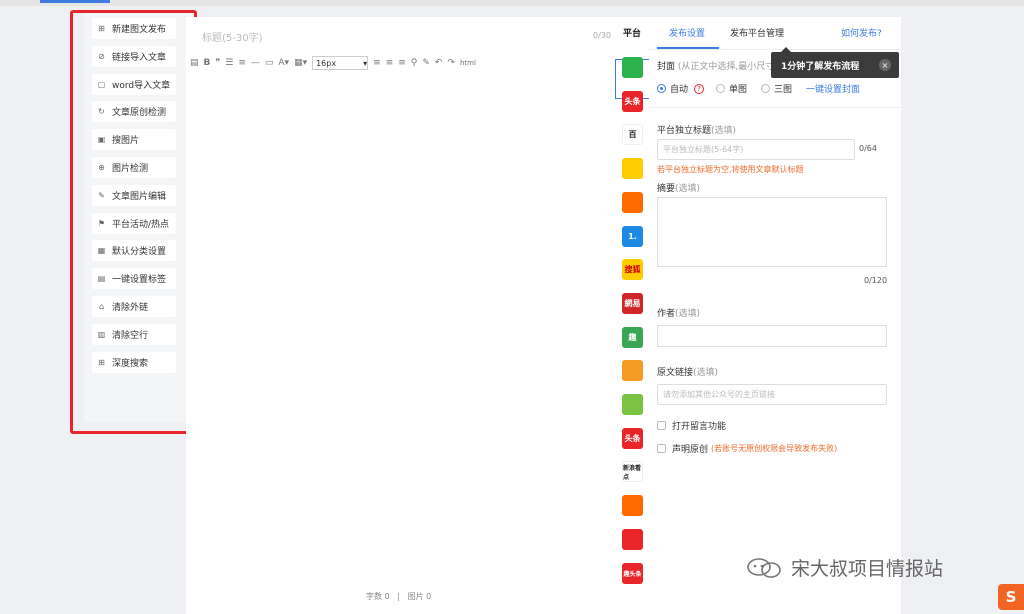 Image resolution: width=1024 pixels, height=614 pixels. Describe the element at coordinates (632, 236) in the screenshot. I see `platform-yidian-icon: 1.` at that location.